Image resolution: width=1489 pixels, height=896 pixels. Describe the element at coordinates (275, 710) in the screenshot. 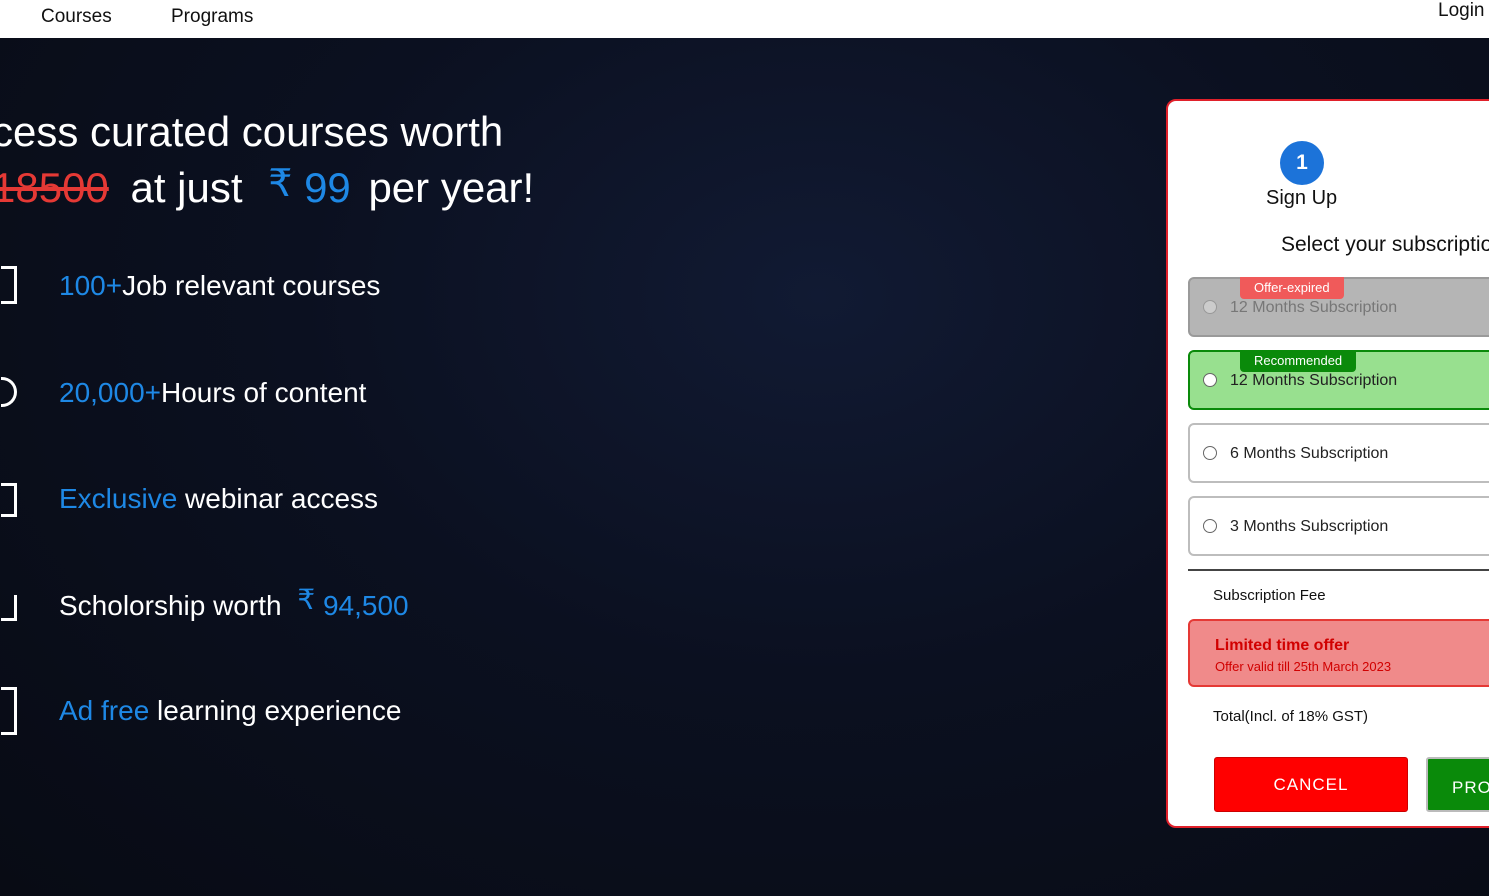

I see `feature-text: learning experience` at that location.